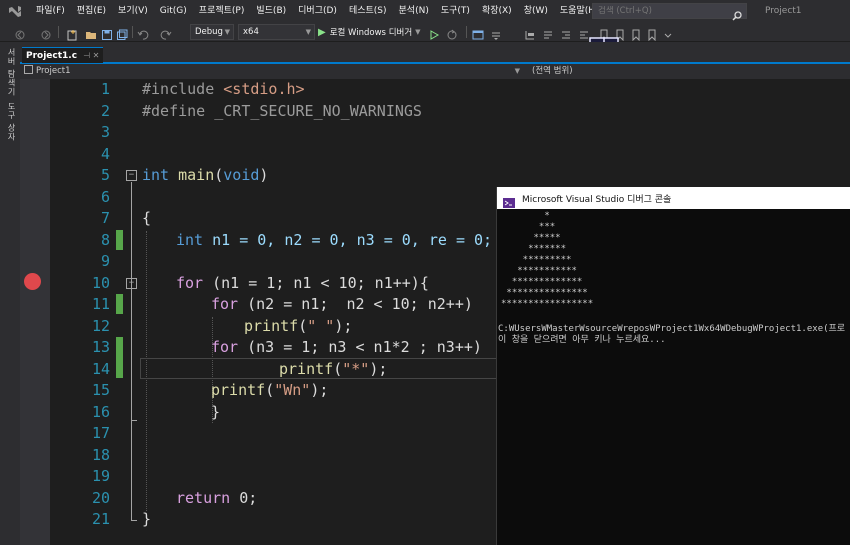 This screenshot has width=850, height=545. Describe the element at coordinates (548, 32) in the screenshot. I see `uncomment-icon` at that location.